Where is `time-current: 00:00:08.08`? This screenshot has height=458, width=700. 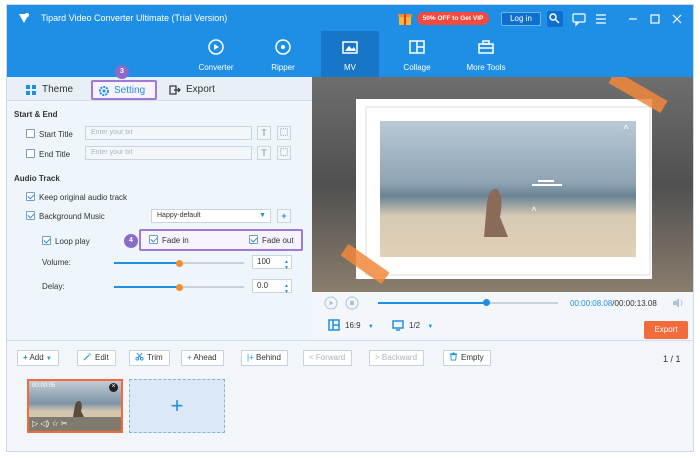 time-current: 00:00:08.08 is located at coordinates (591, 303).